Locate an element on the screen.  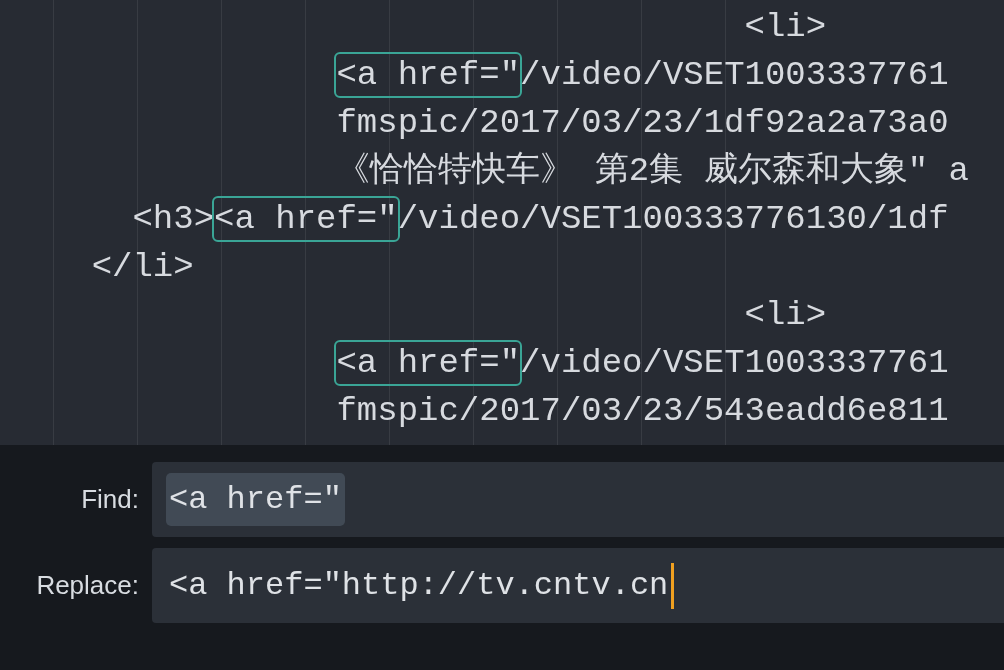
field-value: <a href=" is located at coordinates (255, 499).